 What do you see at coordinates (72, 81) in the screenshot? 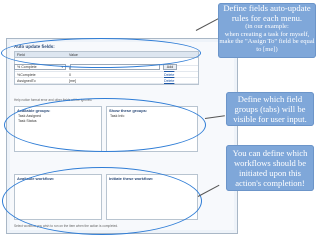
I see `row-value: [me]` at bounding box center [72, 81].